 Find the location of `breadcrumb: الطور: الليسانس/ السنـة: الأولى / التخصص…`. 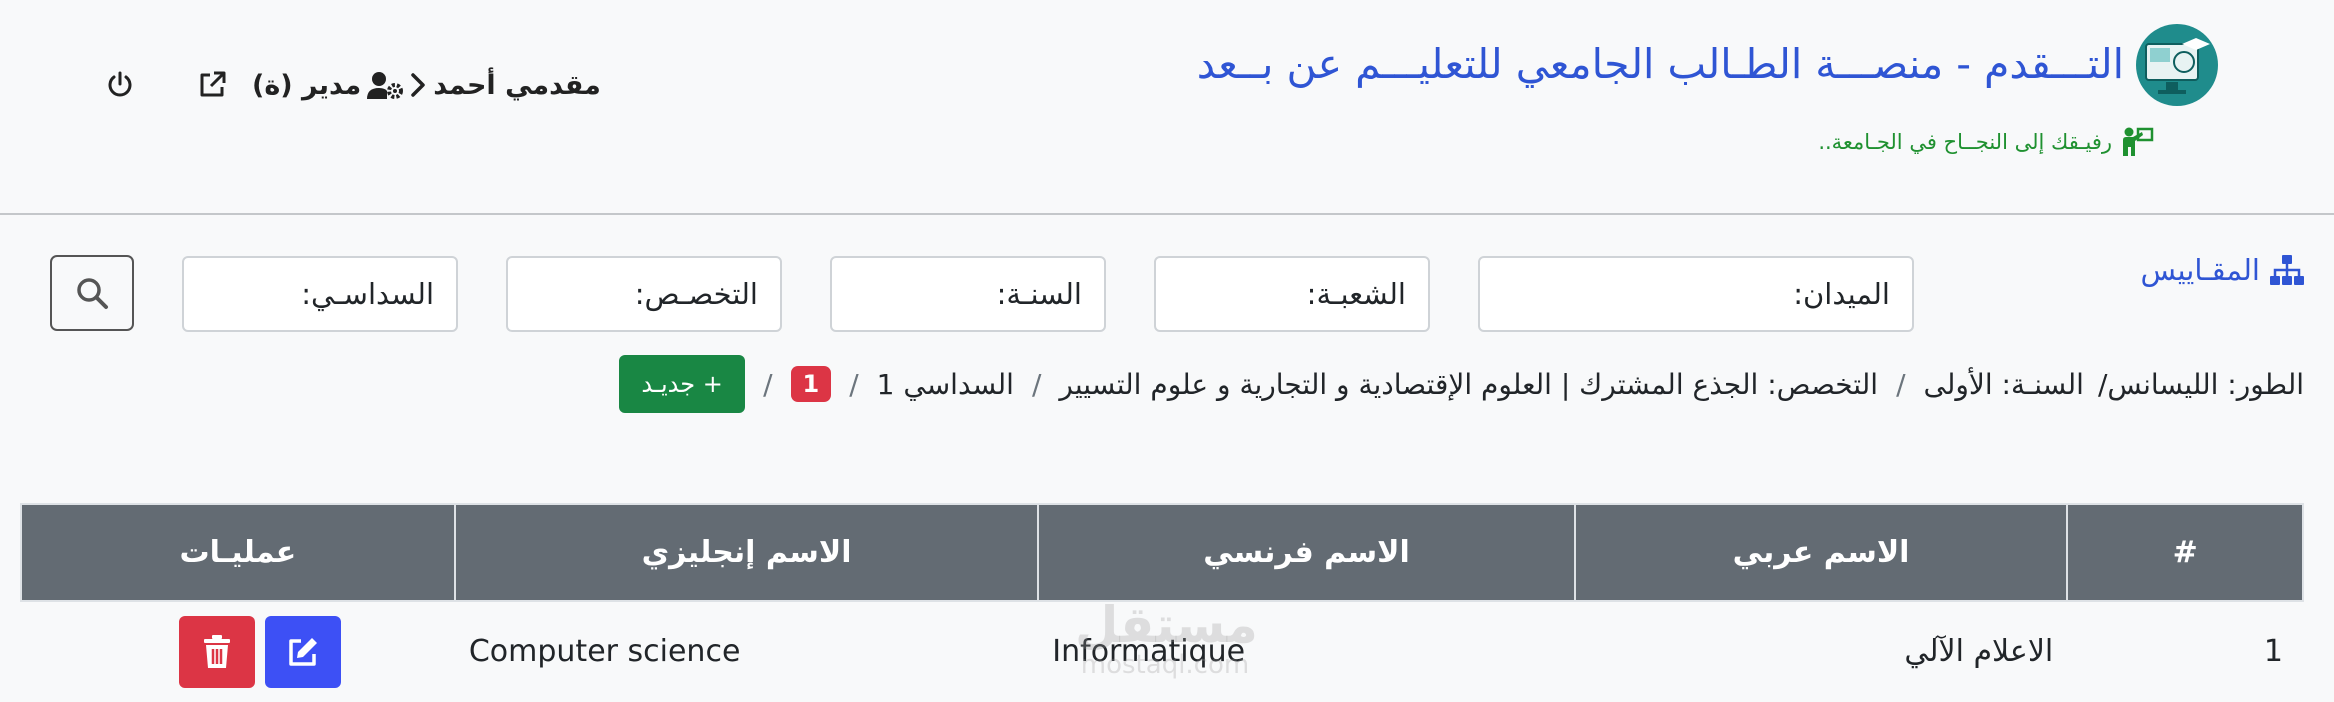

breadcrumb: الطور: الليسانس/ السنـة: الأولى / التخصص… is located at coordinates (1461, 384).